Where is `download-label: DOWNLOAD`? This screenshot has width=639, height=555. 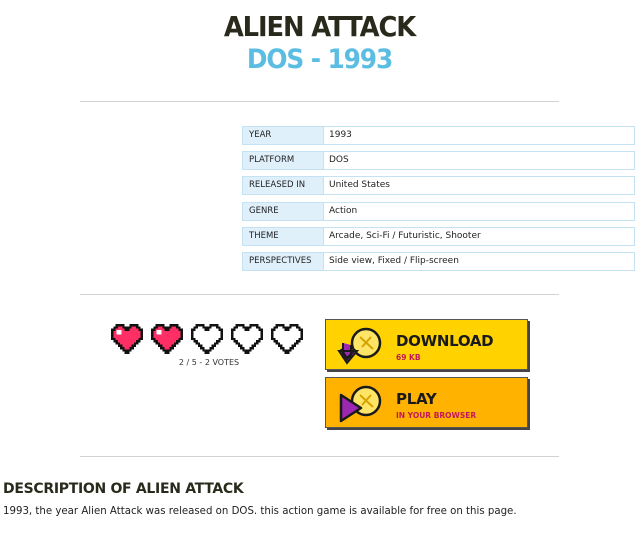
download-label: DOWNLOAD is located at coordinates (445, 341).